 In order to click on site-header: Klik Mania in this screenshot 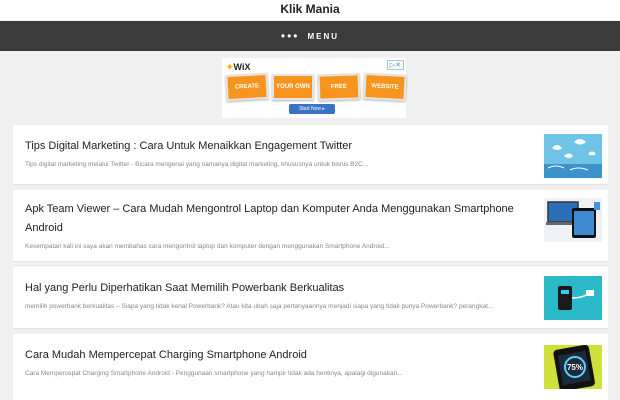, I will do `click(310, 10)`.